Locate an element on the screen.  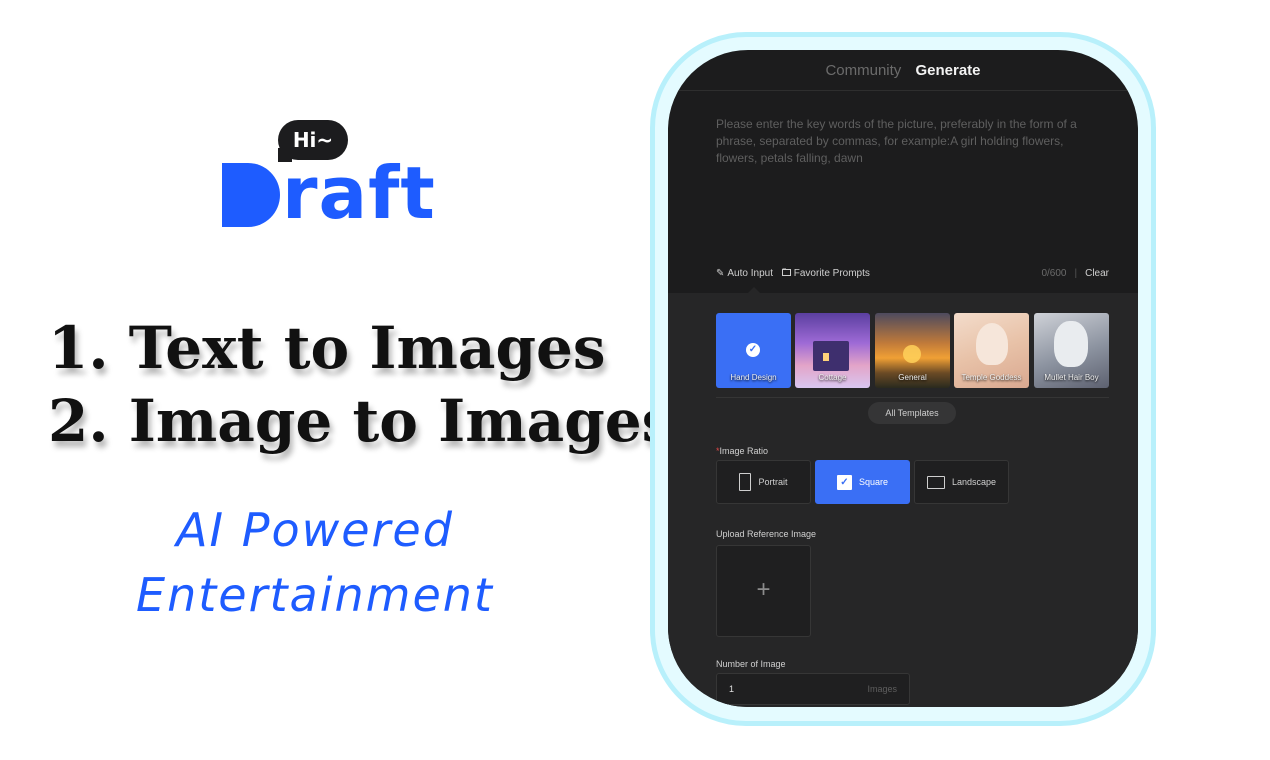
ratio-label: Portrait is located at coordinates (773, 482).